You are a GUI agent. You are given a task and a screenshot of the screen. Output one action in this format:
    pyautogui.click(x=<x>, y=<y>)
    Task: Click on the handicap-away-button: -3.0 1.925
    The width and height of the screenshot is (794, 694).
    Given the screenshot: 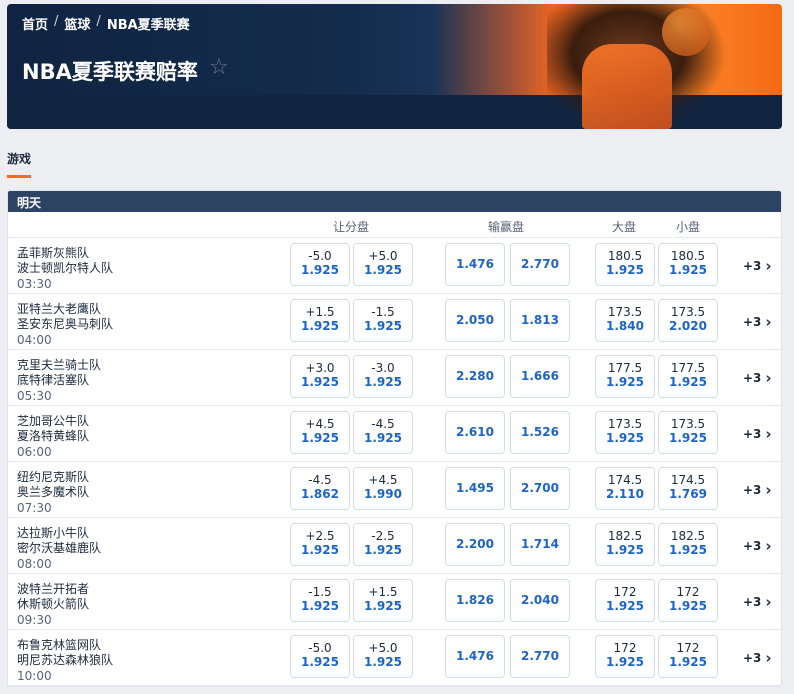 What is the action you would take?
    pyautogui.click(x=383, y=376)
    